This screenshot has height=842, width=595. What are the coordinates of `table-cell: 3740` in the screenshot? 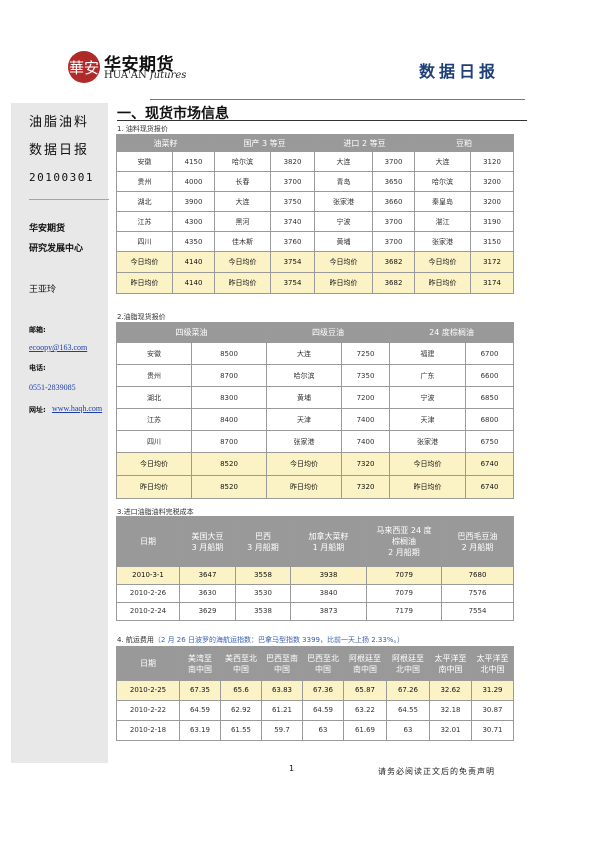 It's located at (292, 221).